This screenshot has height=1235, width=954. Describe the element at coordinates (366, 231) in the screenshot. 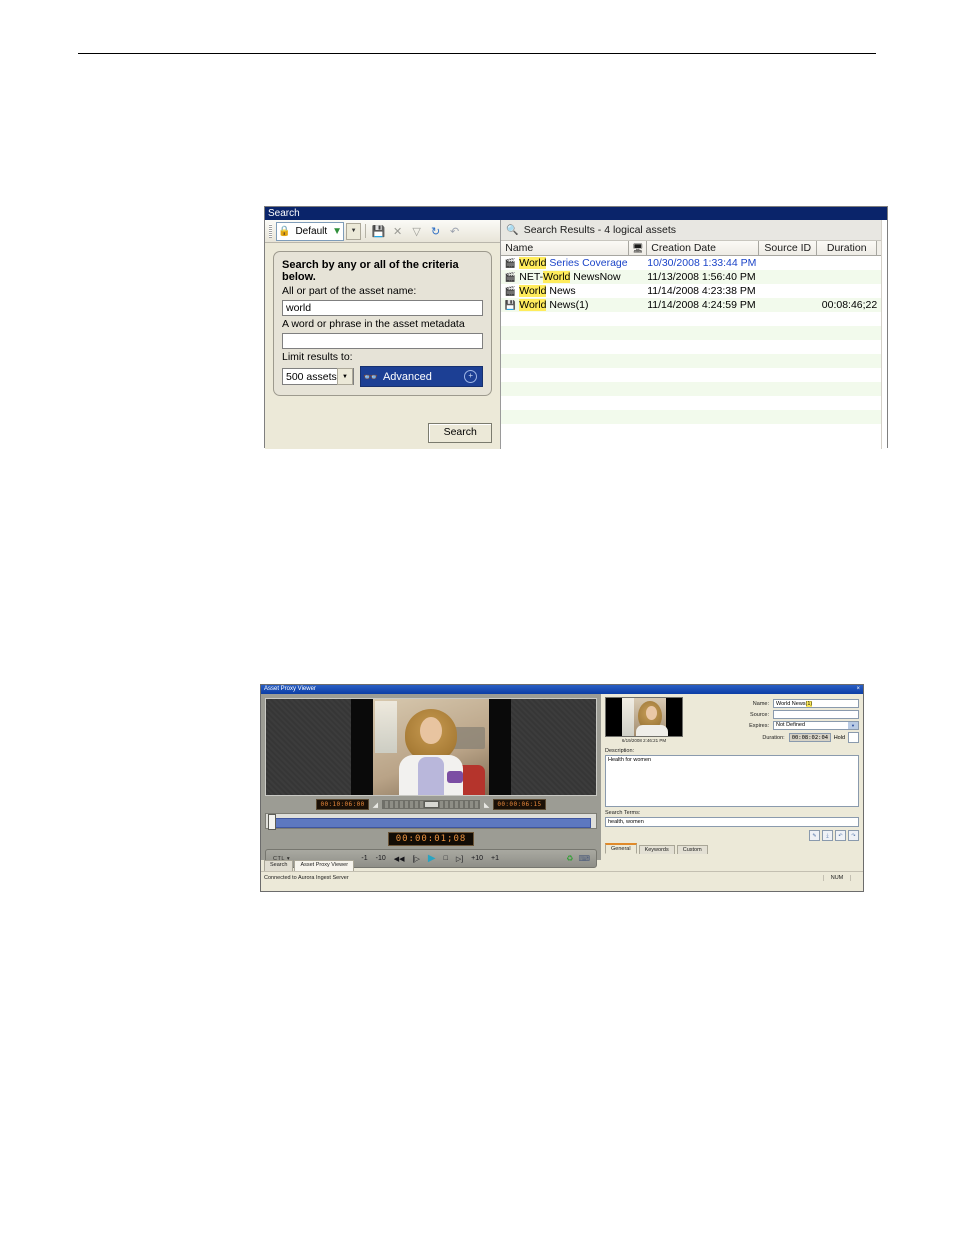

I see `toolbar-separator` at that location.